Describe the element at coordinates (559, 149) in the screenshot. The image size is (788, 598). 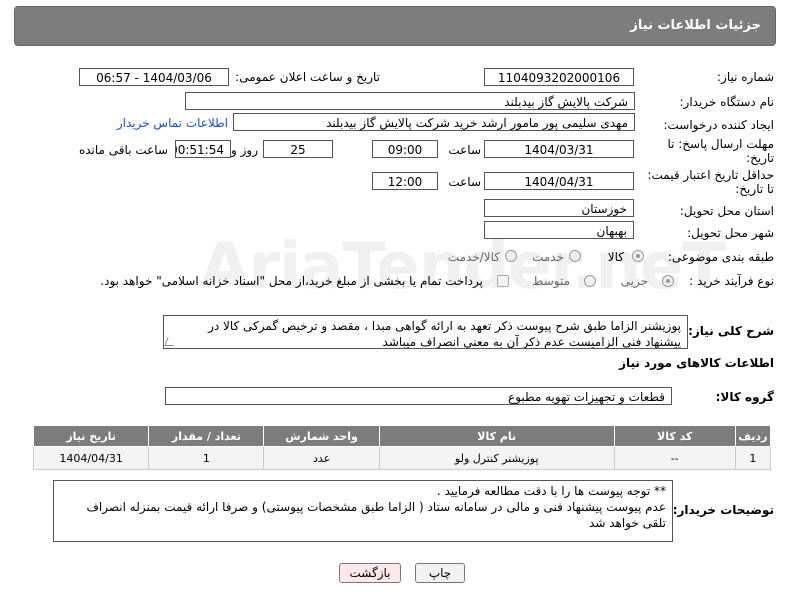
I see `deadline-date-field: 1404/03/31` at that location.